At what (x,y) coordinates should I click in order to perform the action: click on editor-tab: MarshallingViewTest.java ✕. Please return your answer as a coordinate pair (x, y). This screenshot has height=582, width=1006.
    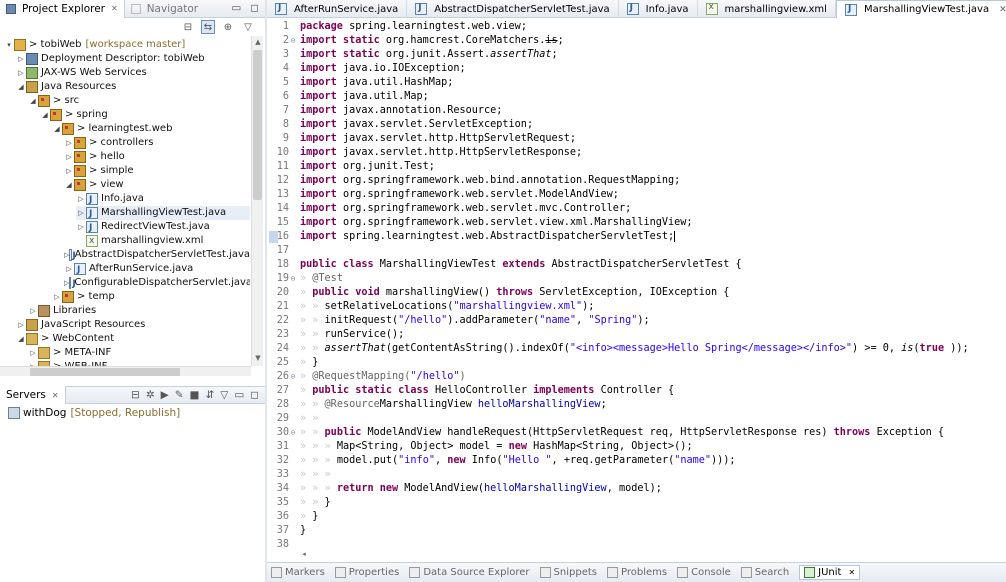
    Looking at the image, I should click on (920, 9).